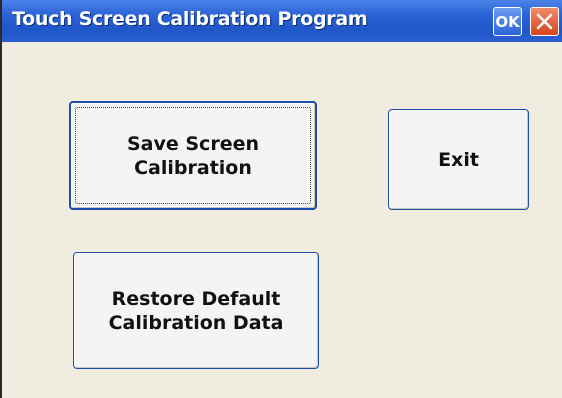  What do you see at coordinates (193, 155) in the screenshot?
I see `save-screen-calibration-button: Save Screen Calibration` at bounding box center [193, 155].